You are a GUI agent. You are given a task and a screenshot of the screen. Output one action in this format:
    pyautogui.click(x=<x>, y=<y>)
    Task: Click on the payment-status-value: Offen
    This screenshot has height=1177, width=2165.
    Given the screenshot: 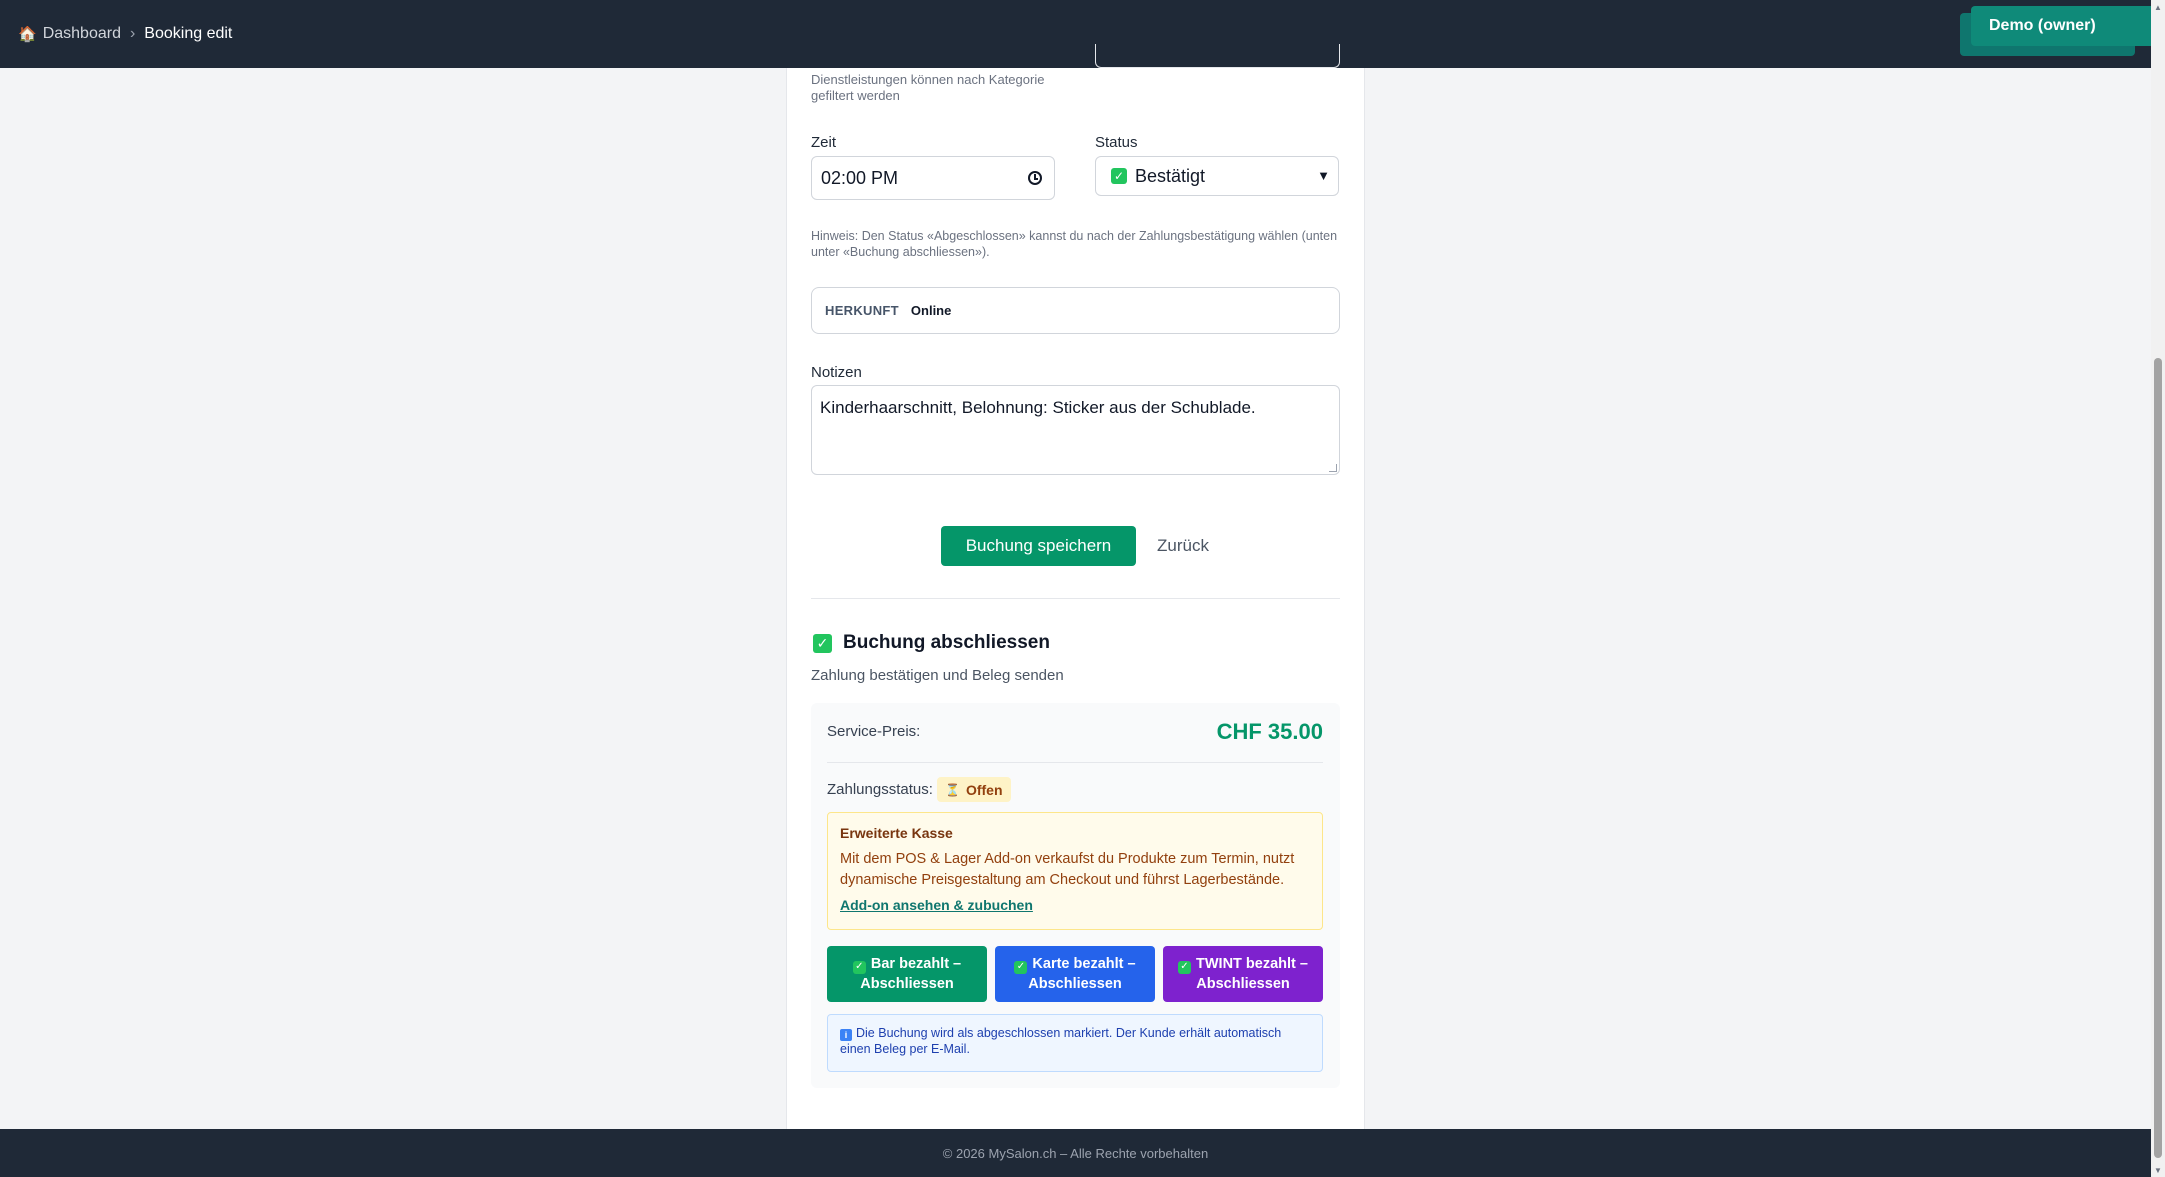 What is the action you would take?
    pyautogui.click(x=984, y=789)
    